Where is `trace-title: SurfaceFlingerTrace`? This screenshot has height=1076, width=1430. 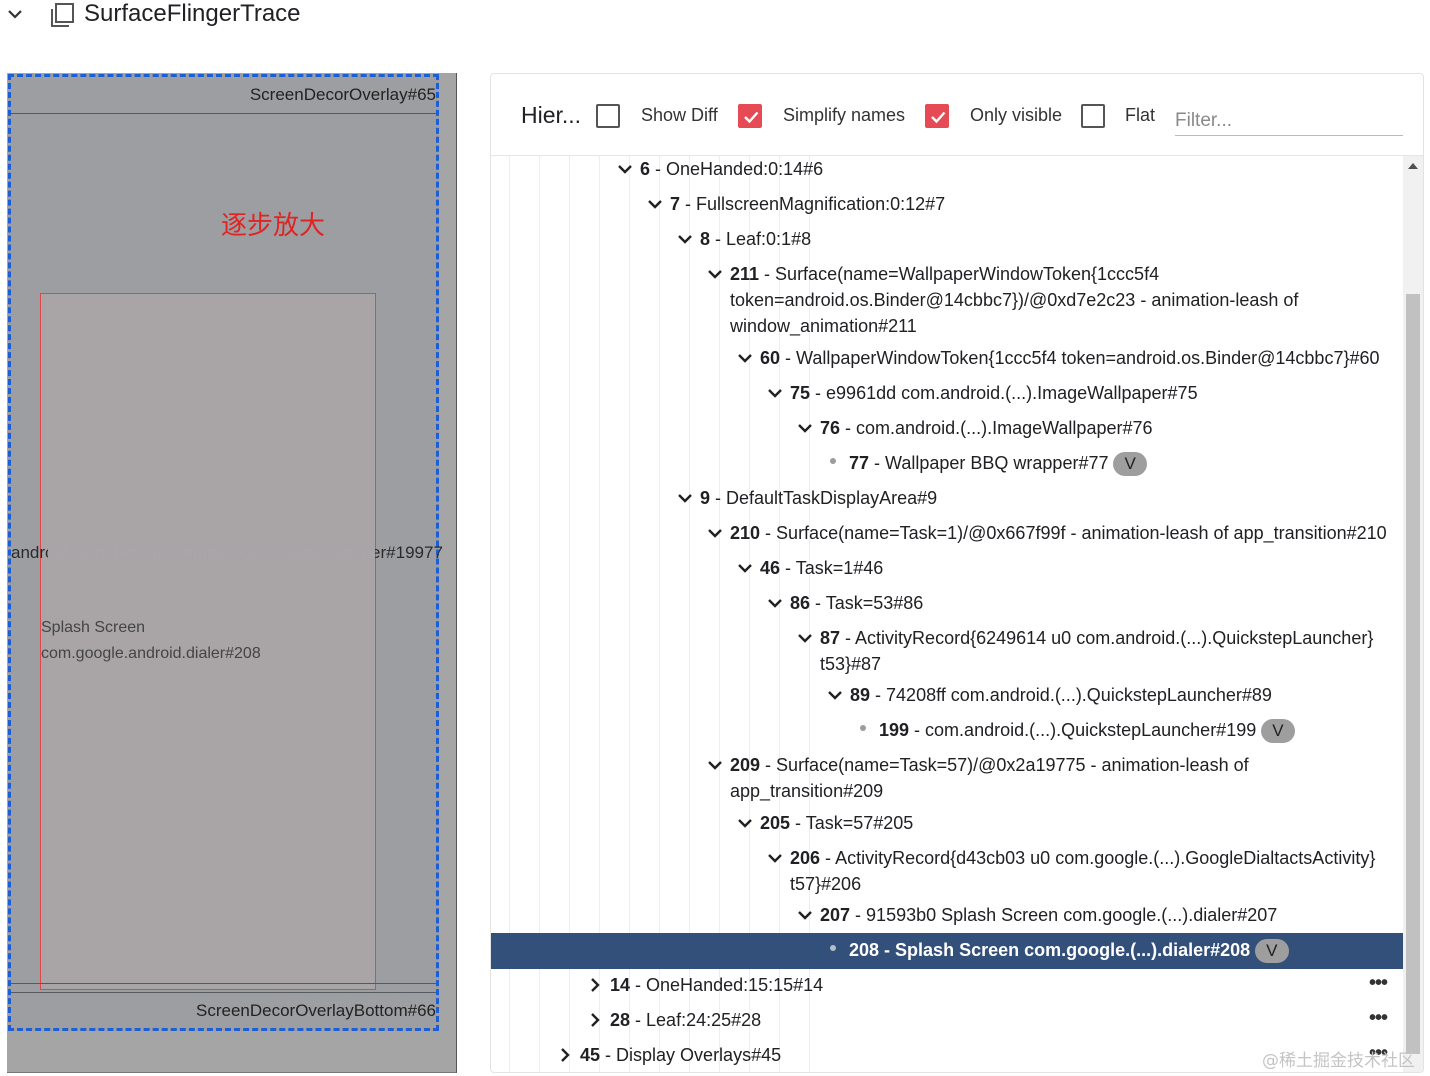
trace-title: SurfaceFlingerTrace is located at coordinates (192, 13).